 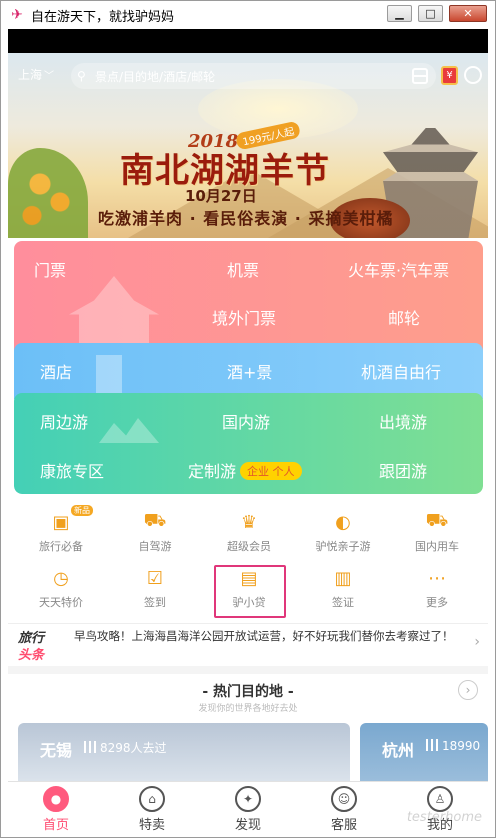 I want to click on shortcut-label: 驴悦亲子游, so click(x=343, y=546).